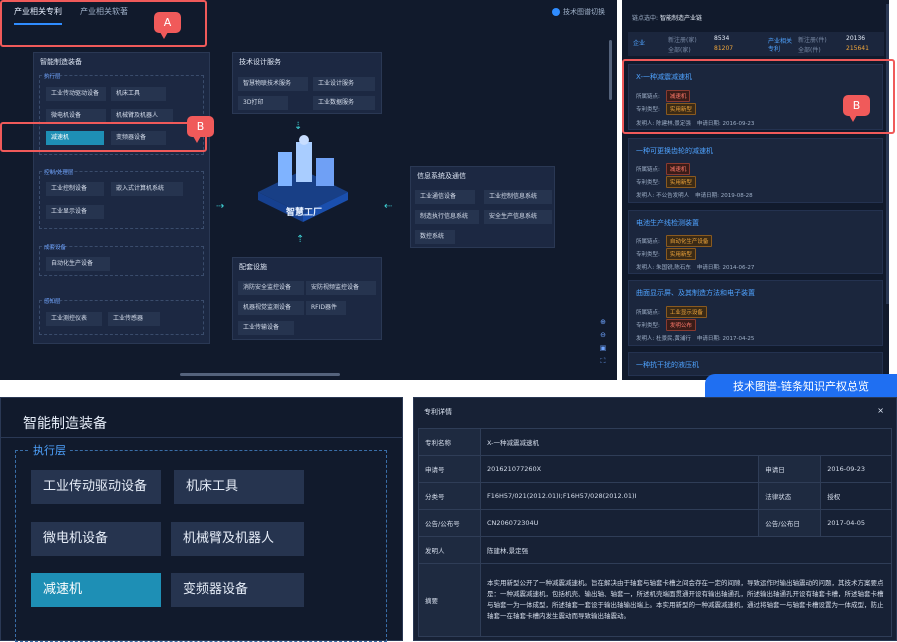 The image size is (897, 642). Describe the element at coordinates (887, 154) in the screenshot. I see `right-scrollbar` at that location.